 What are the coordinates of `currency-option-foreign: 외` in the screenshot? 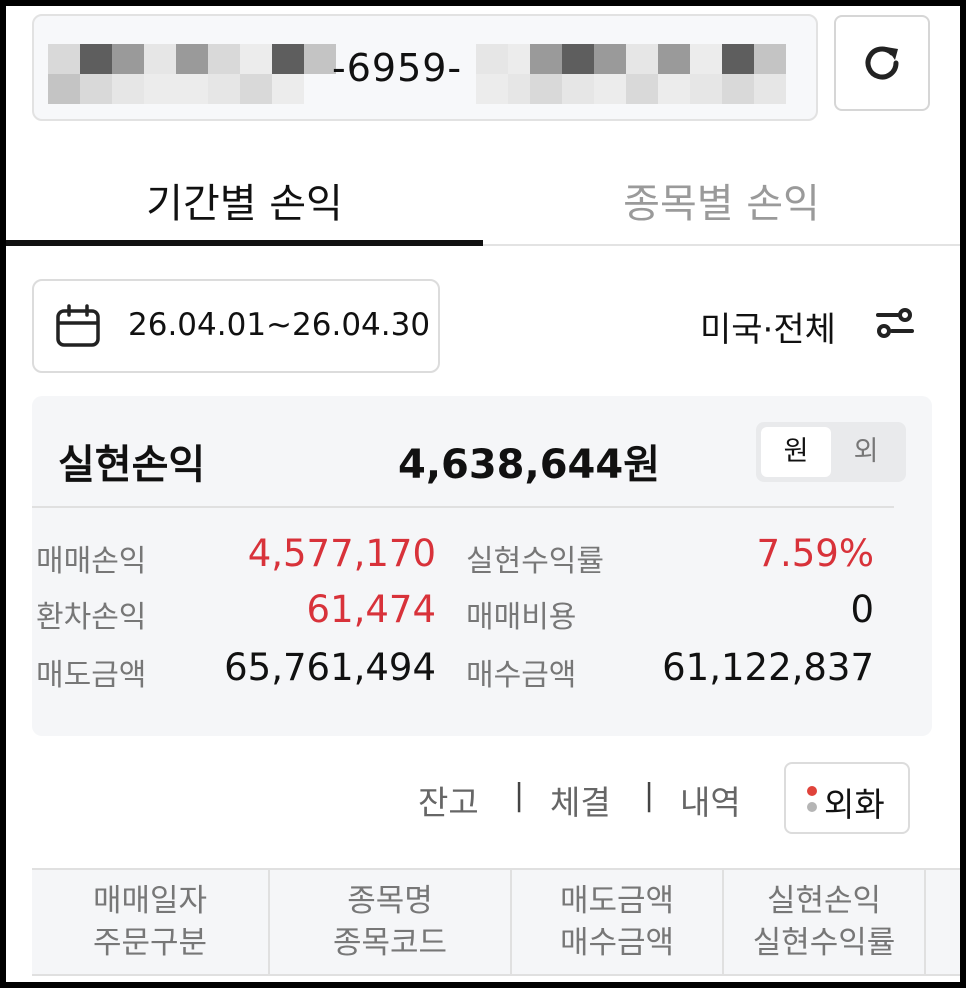 It's located at (866, 452).